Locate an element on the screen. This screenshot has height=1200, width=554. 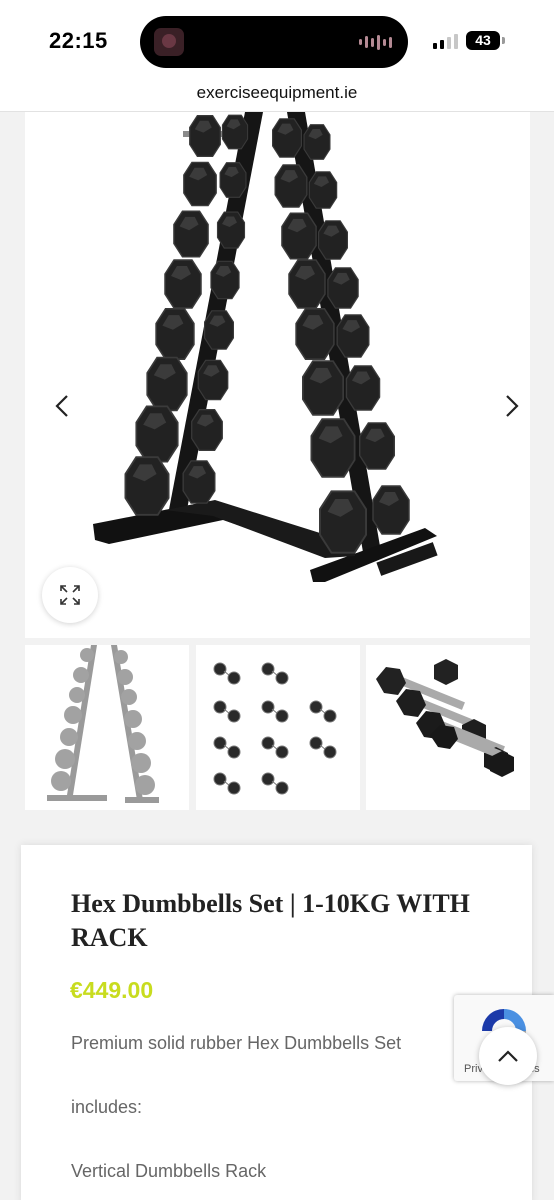
expand-icon is located at coordinates (70, 595).